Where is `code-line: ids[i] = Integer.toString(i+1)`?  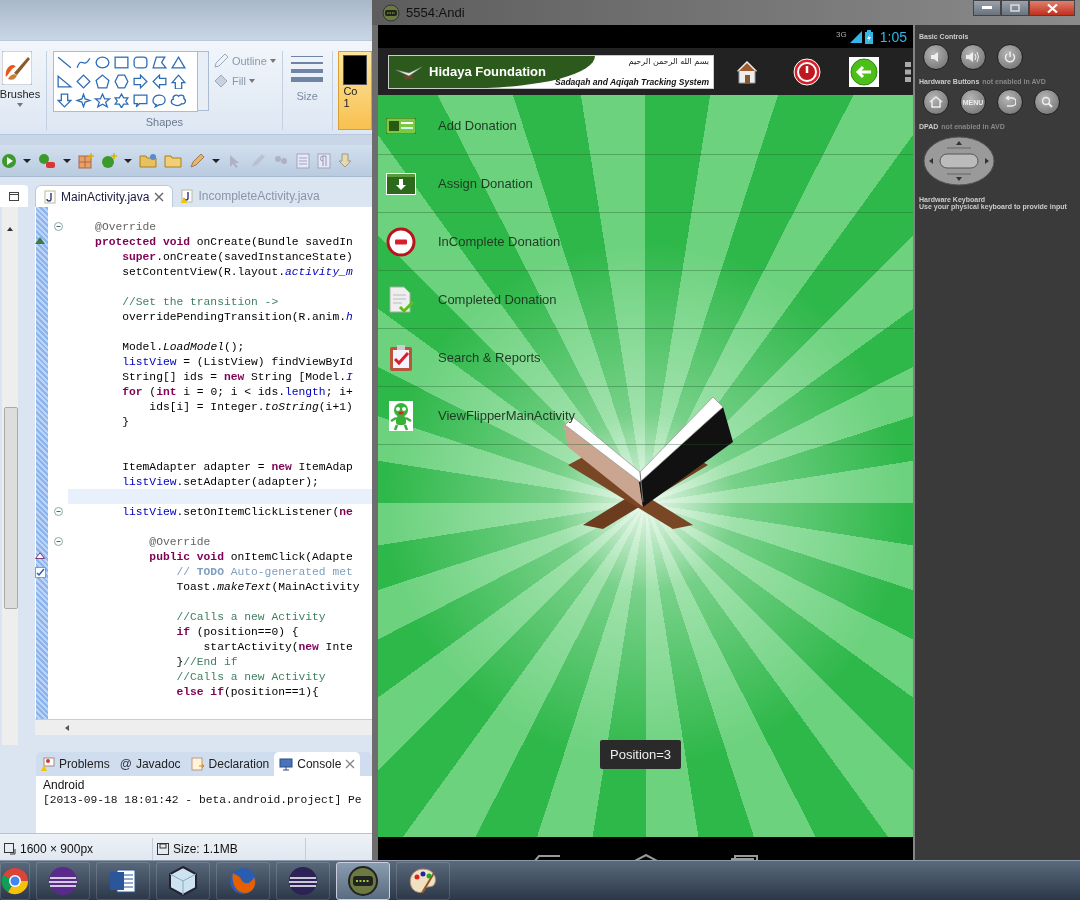
code-line: ids[i] = Integer.toString(i+1) is located at coordinates (250, 406).